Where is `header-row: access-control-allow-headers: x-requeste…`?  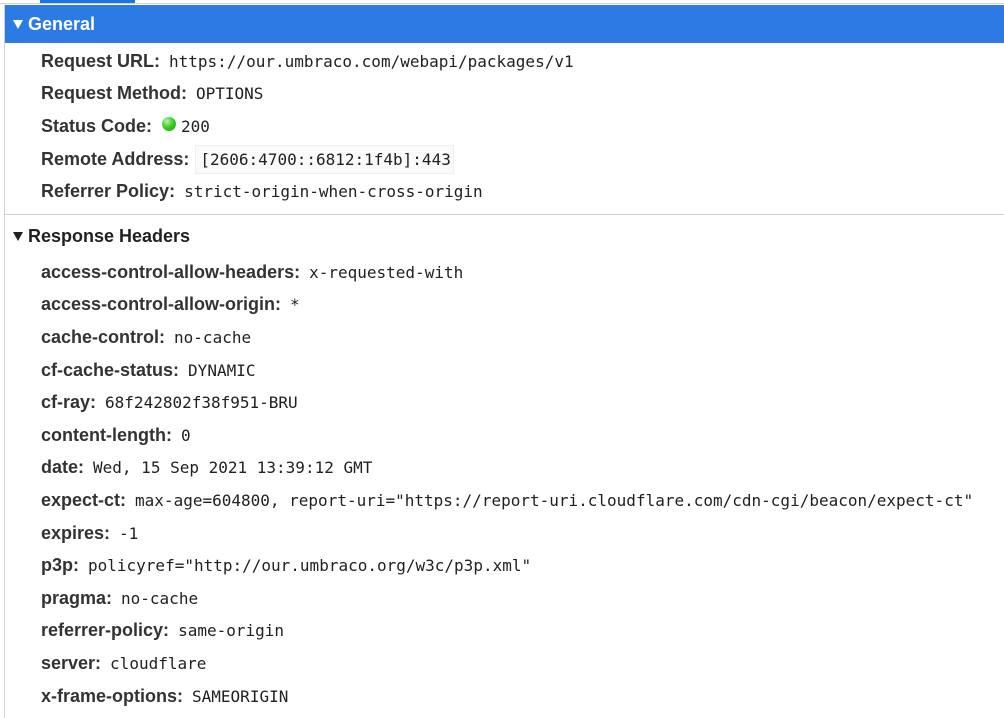
header-row: access-control-allow-headers: x-requeste… is located at coordinates (507, 272).